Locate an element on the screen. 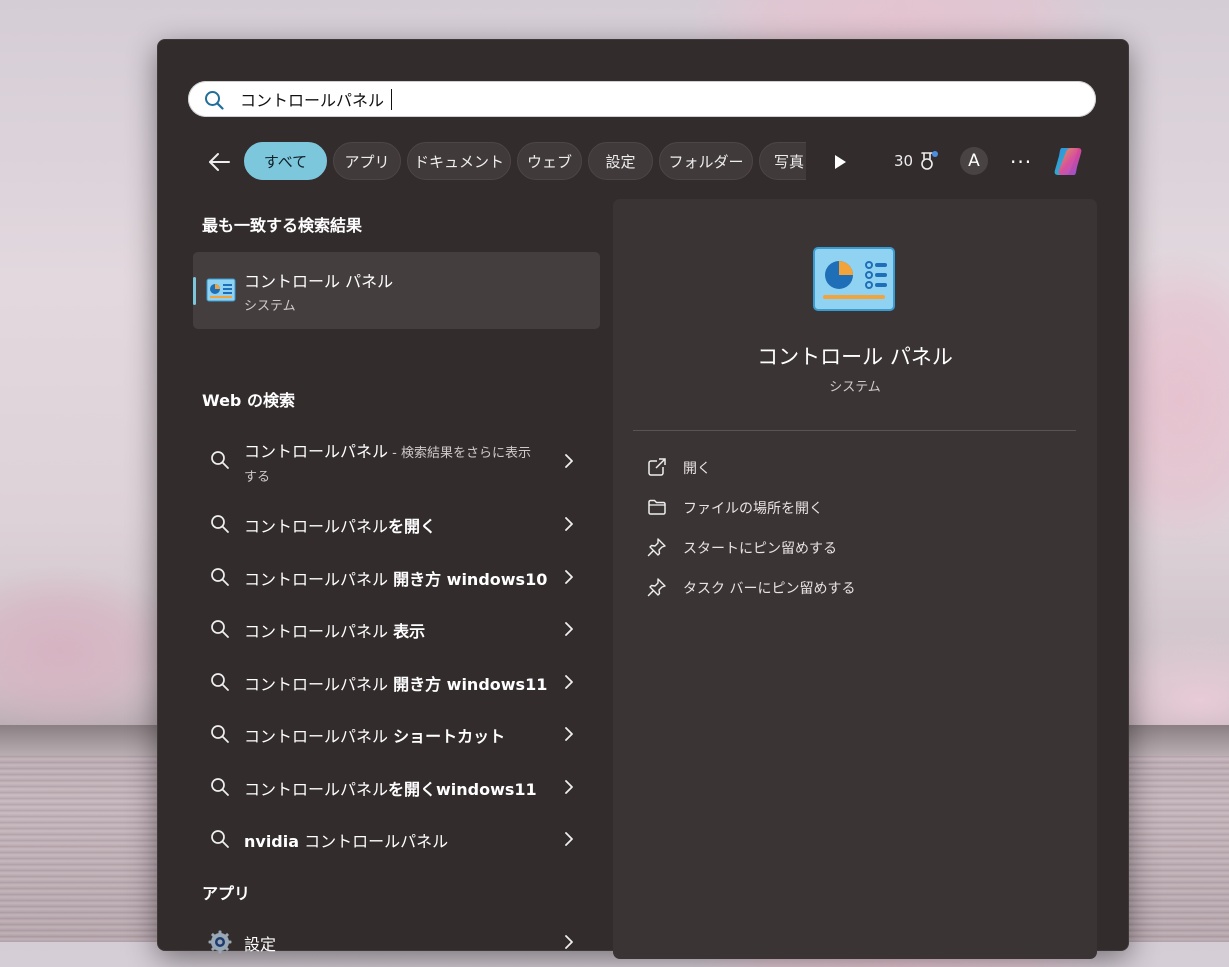 The width and height of the screenshot is (1229, 967). web-result-item: コントロールパネル 開き方 windows11 is located at coordinates (397, 682).